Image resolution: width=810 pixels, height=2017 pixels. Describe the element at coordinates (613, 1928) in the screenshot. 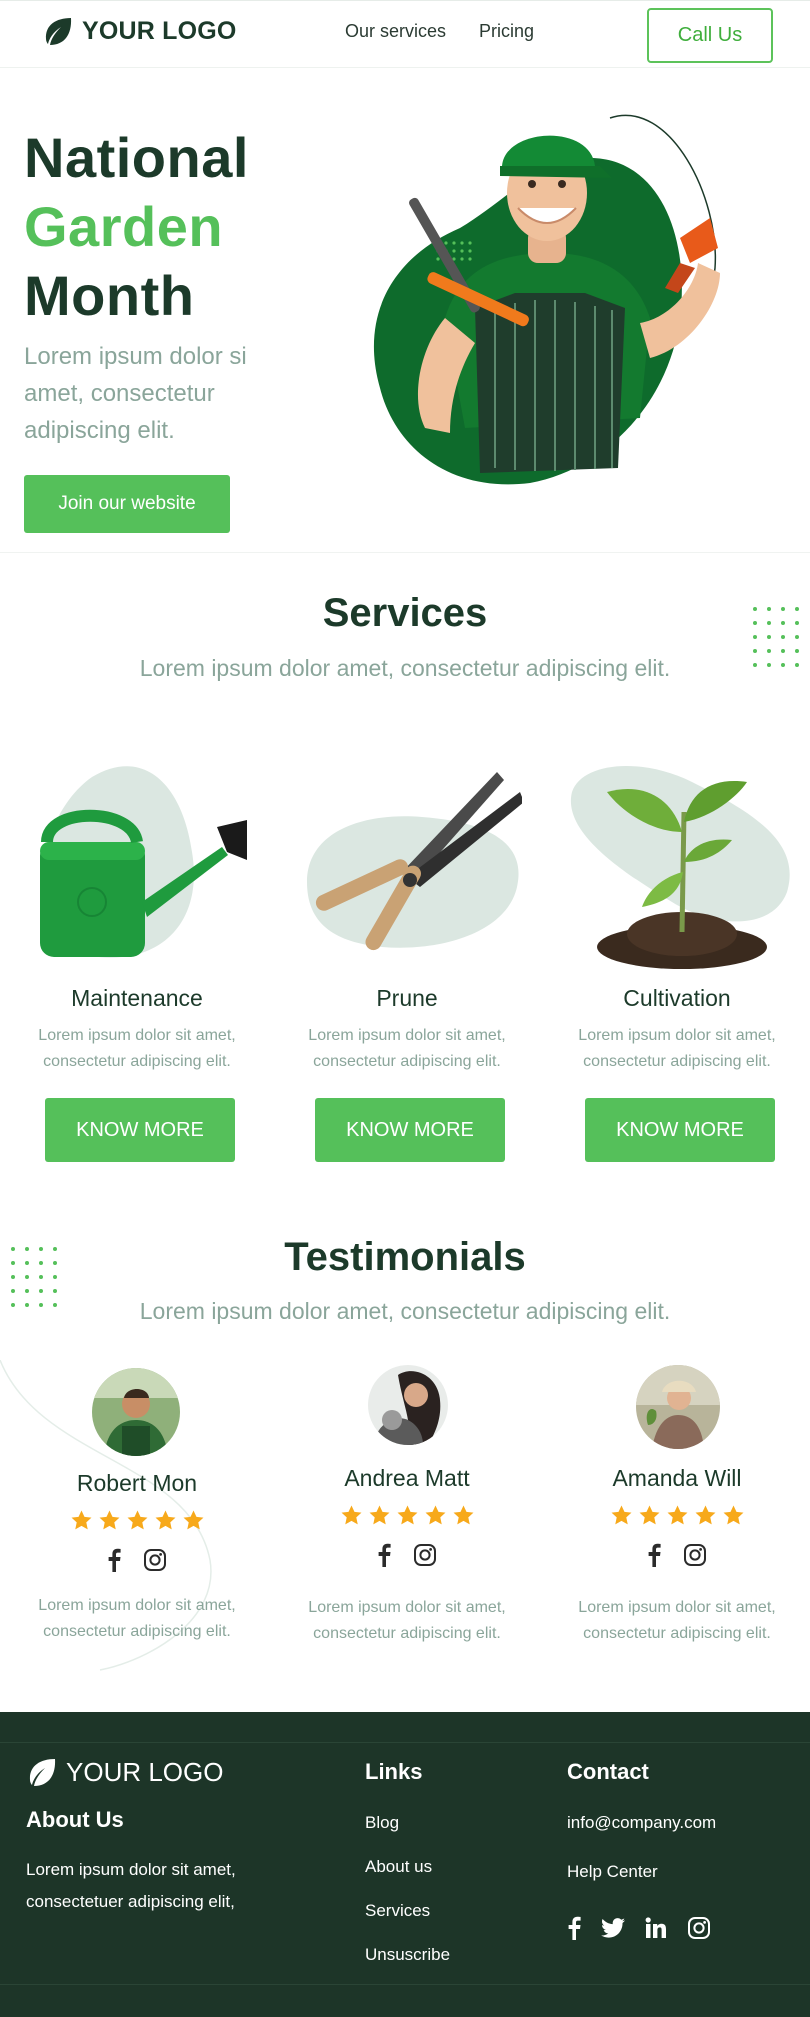

I see `twitter-icon` at that location.